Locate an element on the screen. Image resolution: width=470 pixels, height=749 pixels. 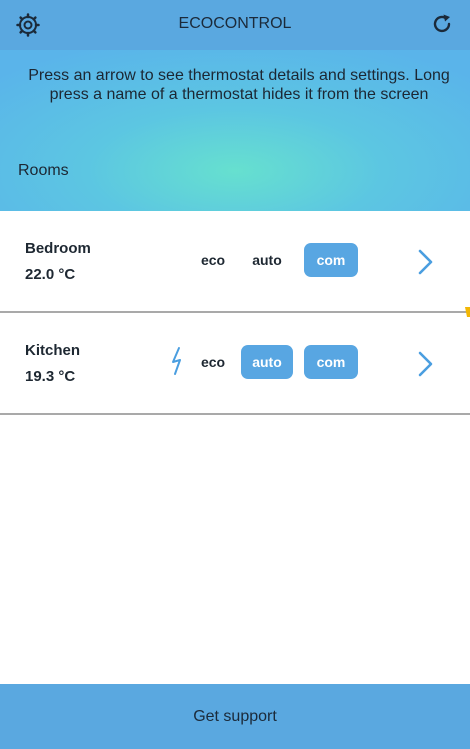
app-bar: ECOCONTROL is located at coordinates (235, 25).